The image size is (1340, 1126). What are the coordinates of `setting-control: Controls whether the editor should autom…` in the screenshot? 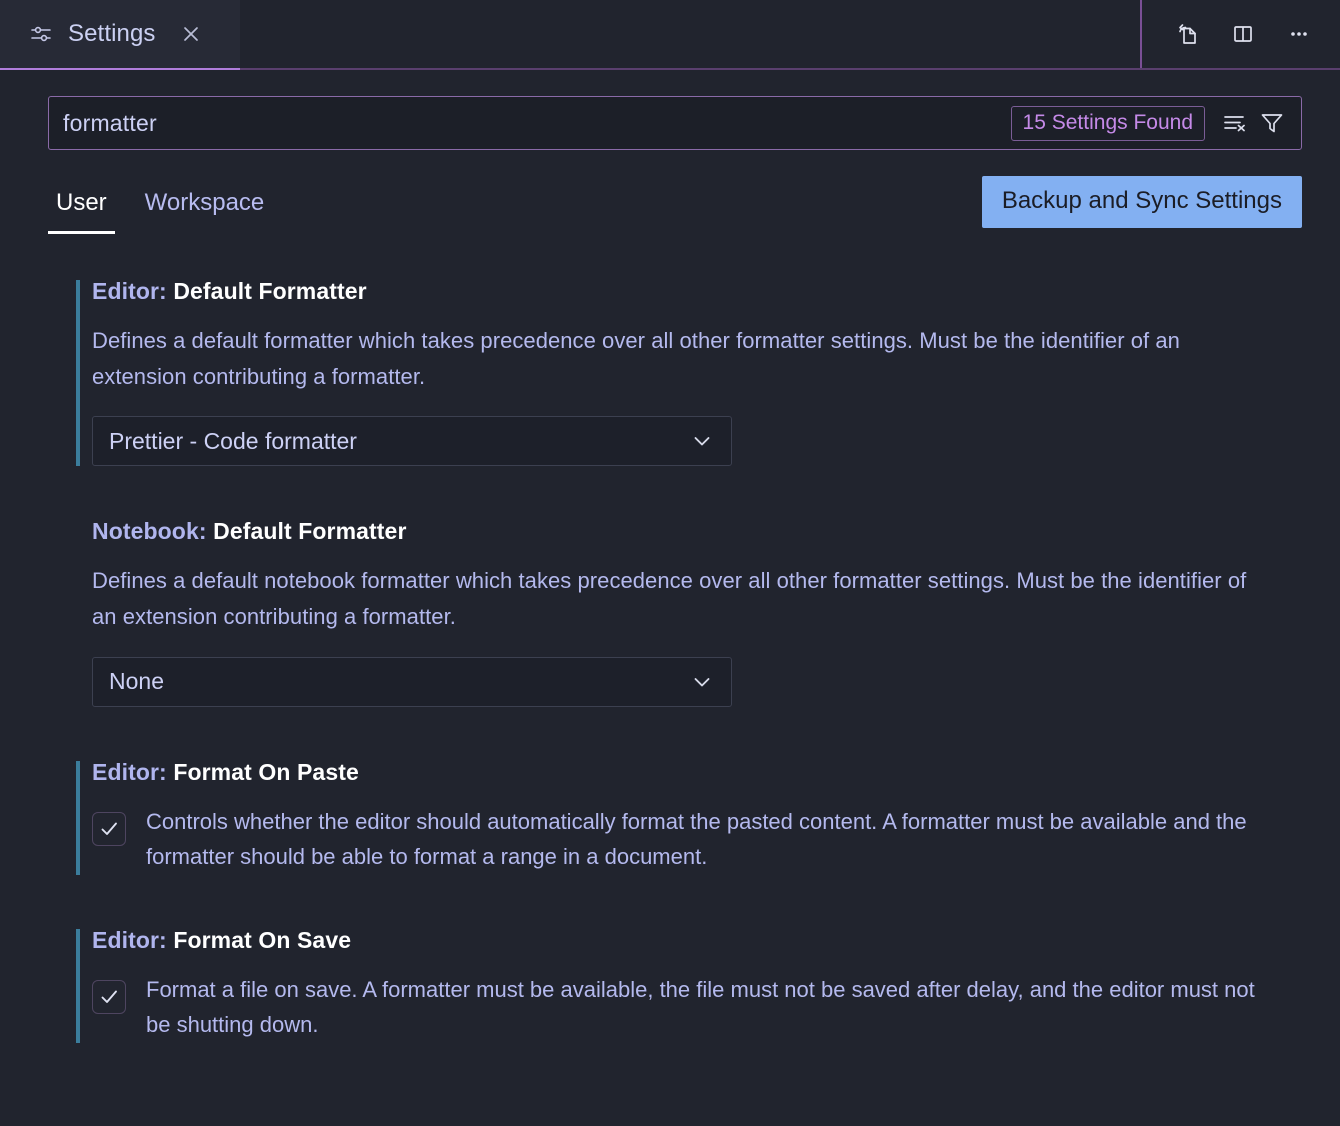 It's located at (697, 839).